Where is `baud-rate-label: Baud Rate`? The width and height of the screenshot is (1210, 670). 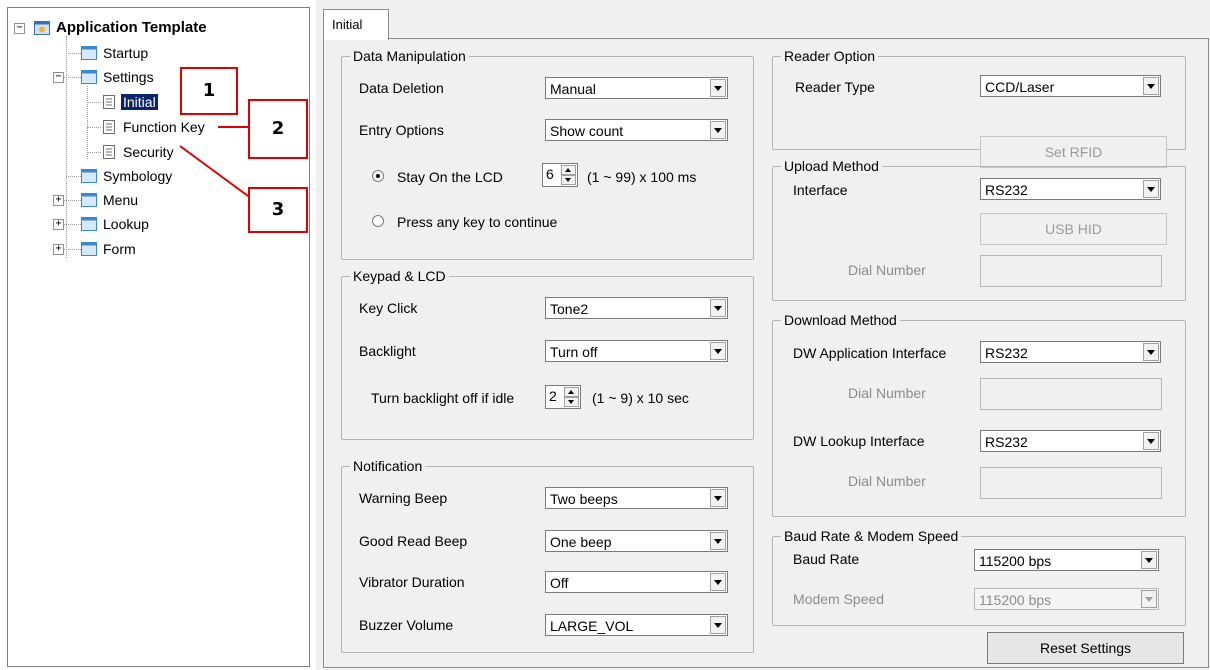 baud-rate-label: Baud Rate is located at coordinates (826, 559).